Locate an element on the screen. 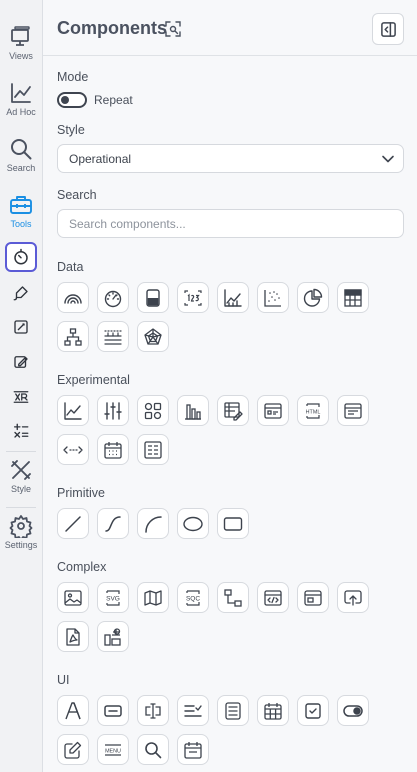  pie-chart-icon is located at coordinates (313, 297).